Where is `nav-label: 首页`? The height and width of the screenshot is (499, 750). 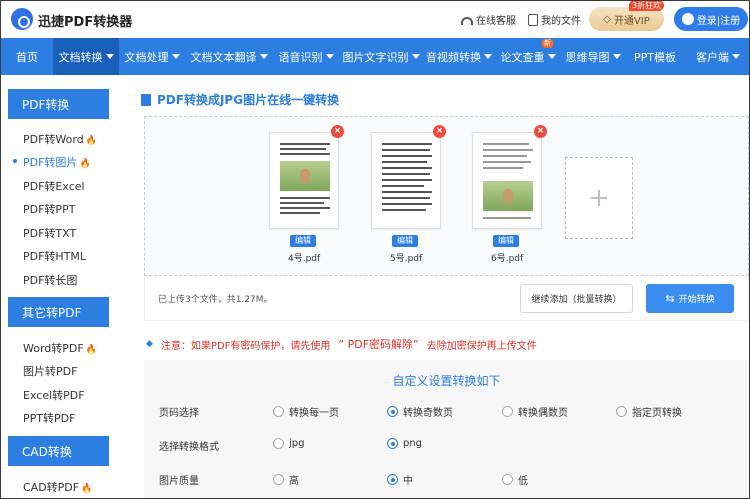 nav-label: 首页 is located at coordinates (27, 57).